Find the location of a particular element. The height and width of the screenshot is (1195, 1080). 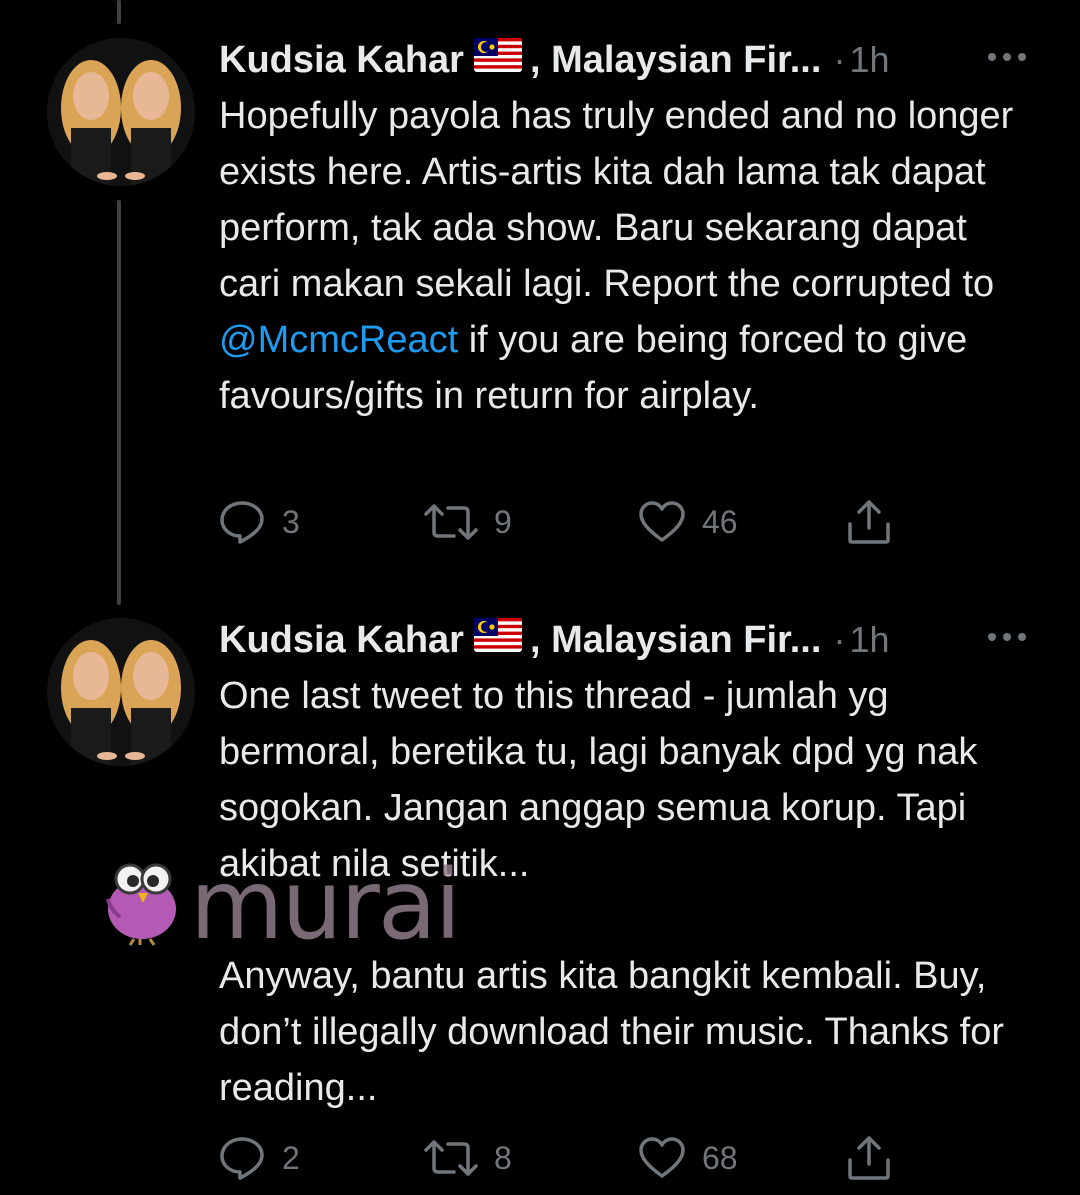

reply-count: 2 is located at coordinates (291, 1157).